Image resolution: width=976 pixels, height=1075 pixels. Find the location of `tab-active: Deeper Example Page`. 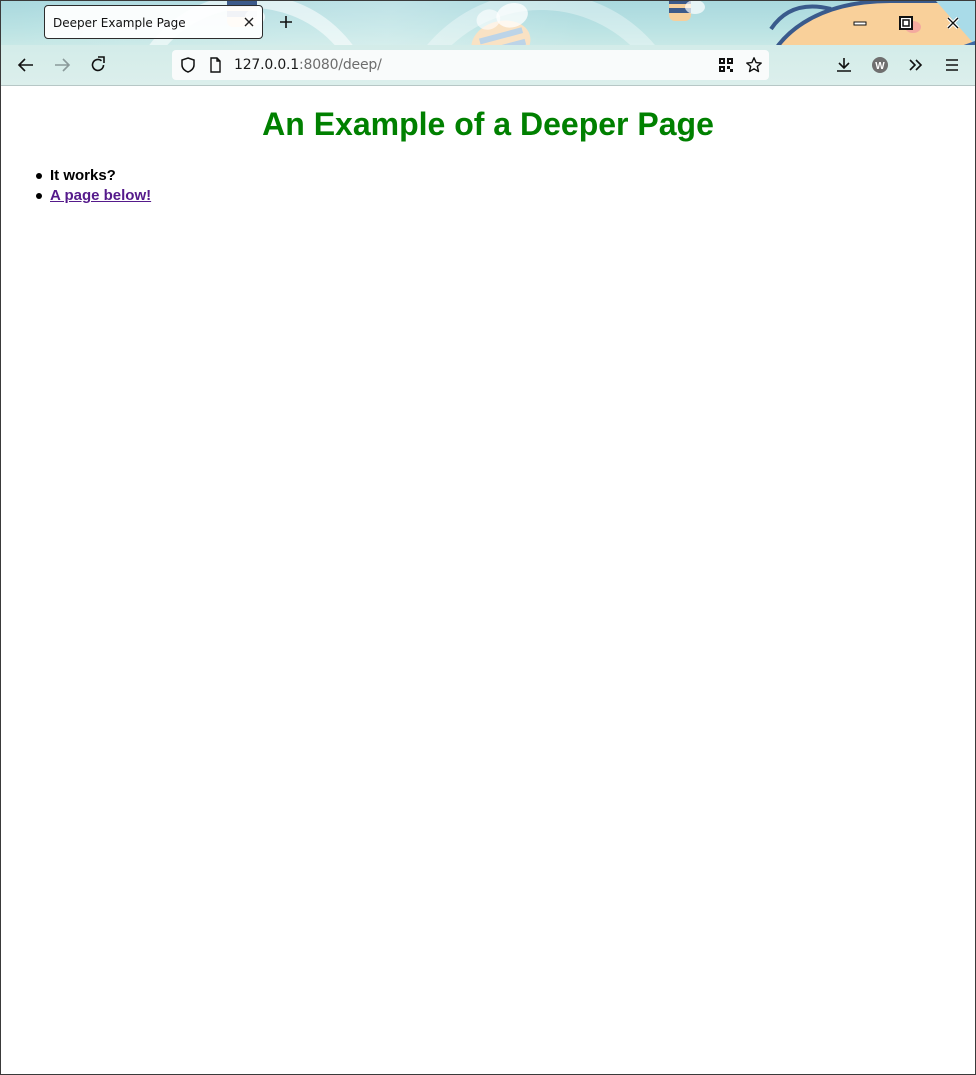

tab-active: Deeper Example Page is located at coordinates (153, 22).